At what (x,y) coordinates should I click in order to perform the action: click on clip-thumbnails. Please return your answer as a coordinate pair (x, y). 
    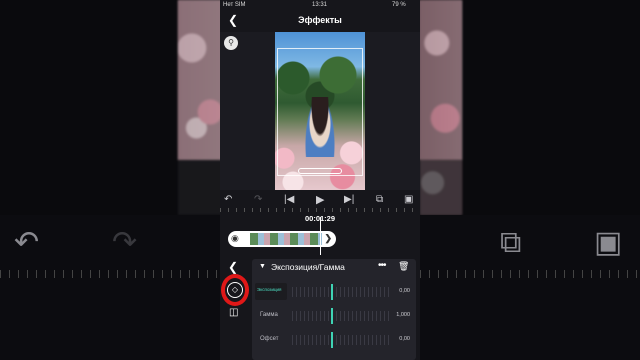
    Looking at the image, I should click on (286, 239).